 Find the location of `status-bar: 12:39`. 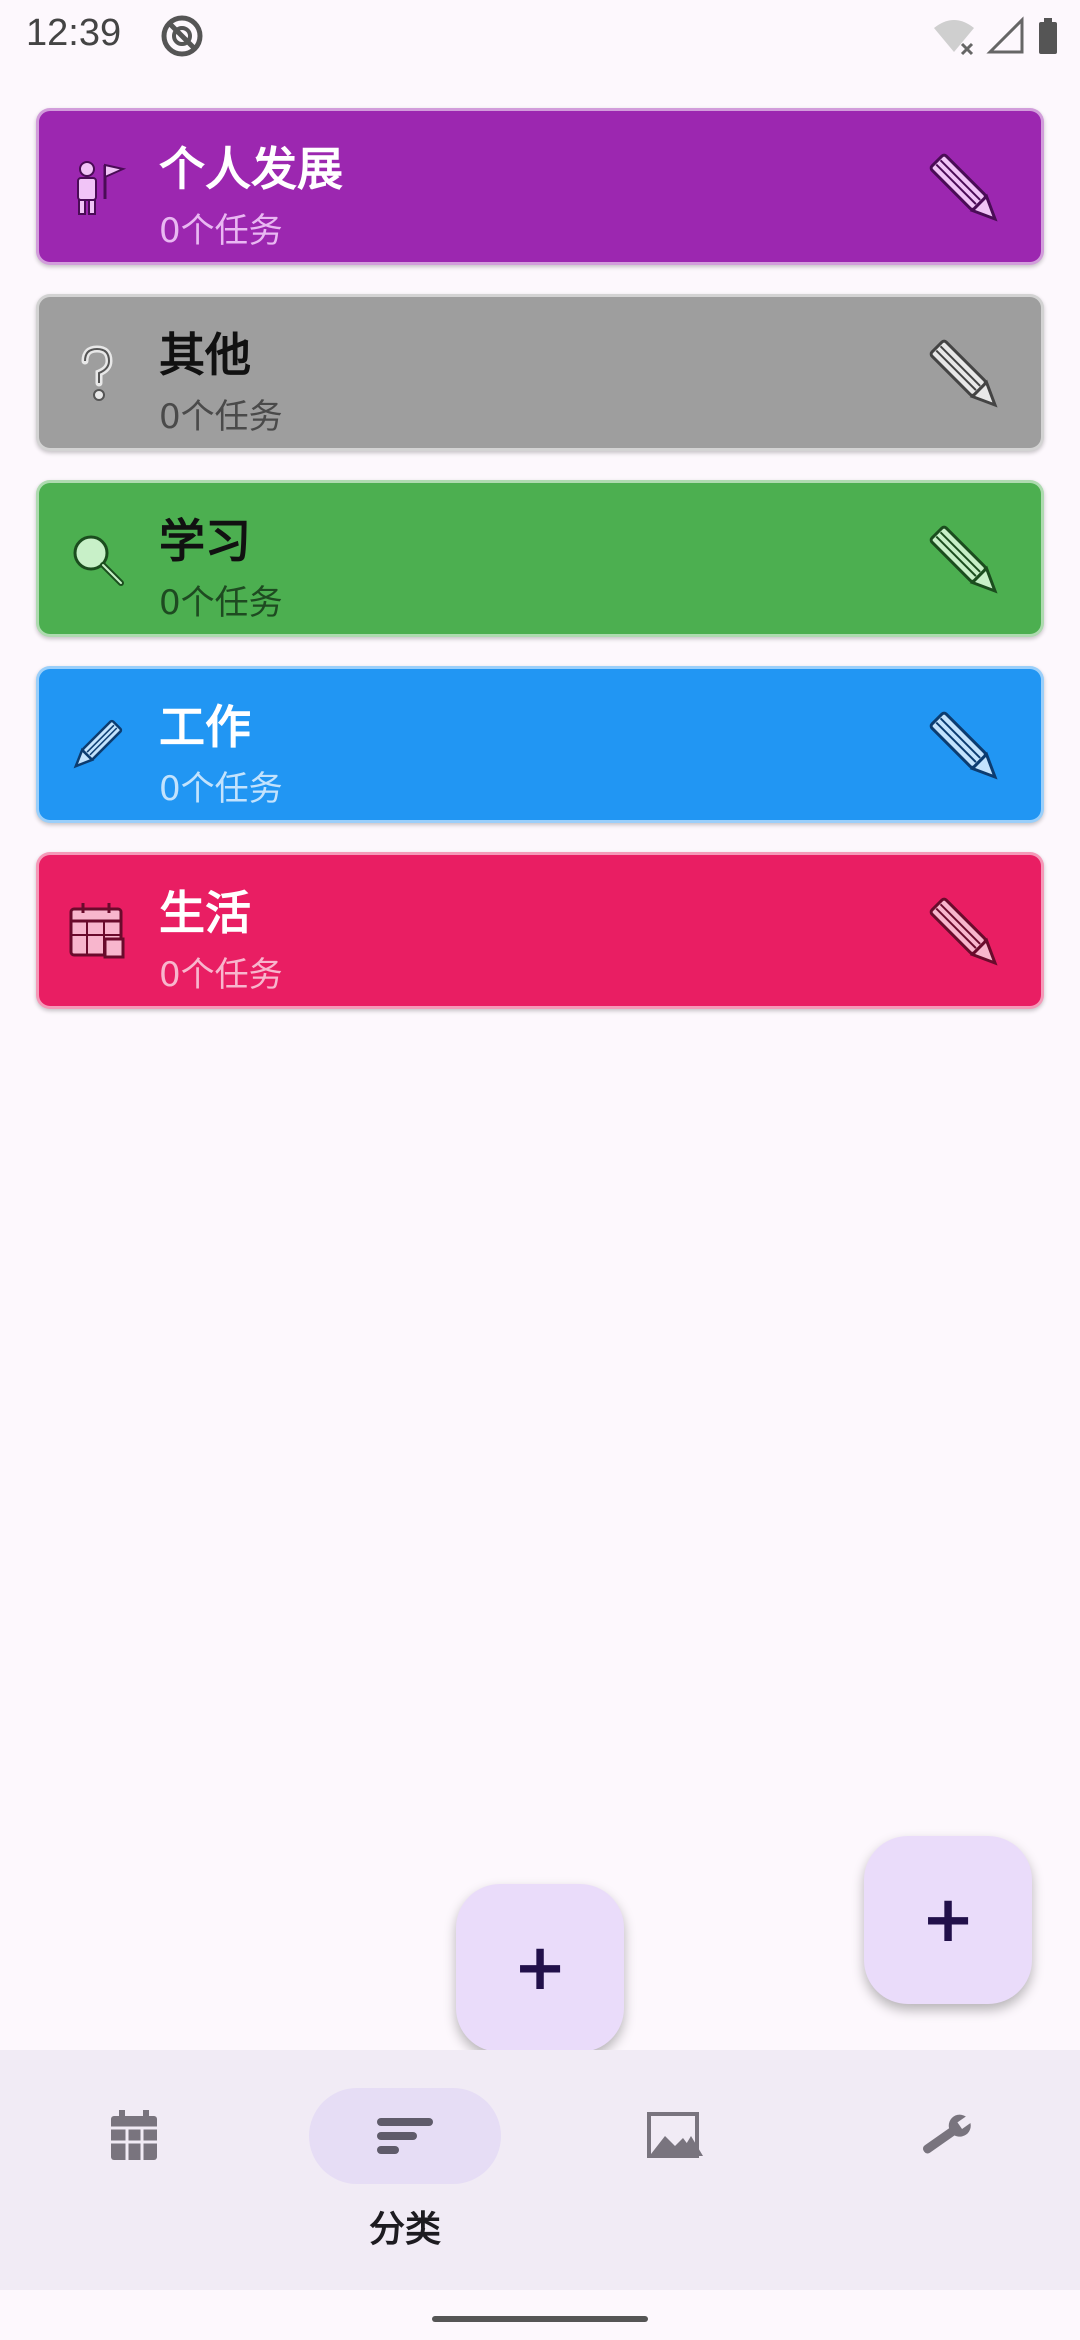

status-bar: 12:39 is located at coordinates (540, 36).